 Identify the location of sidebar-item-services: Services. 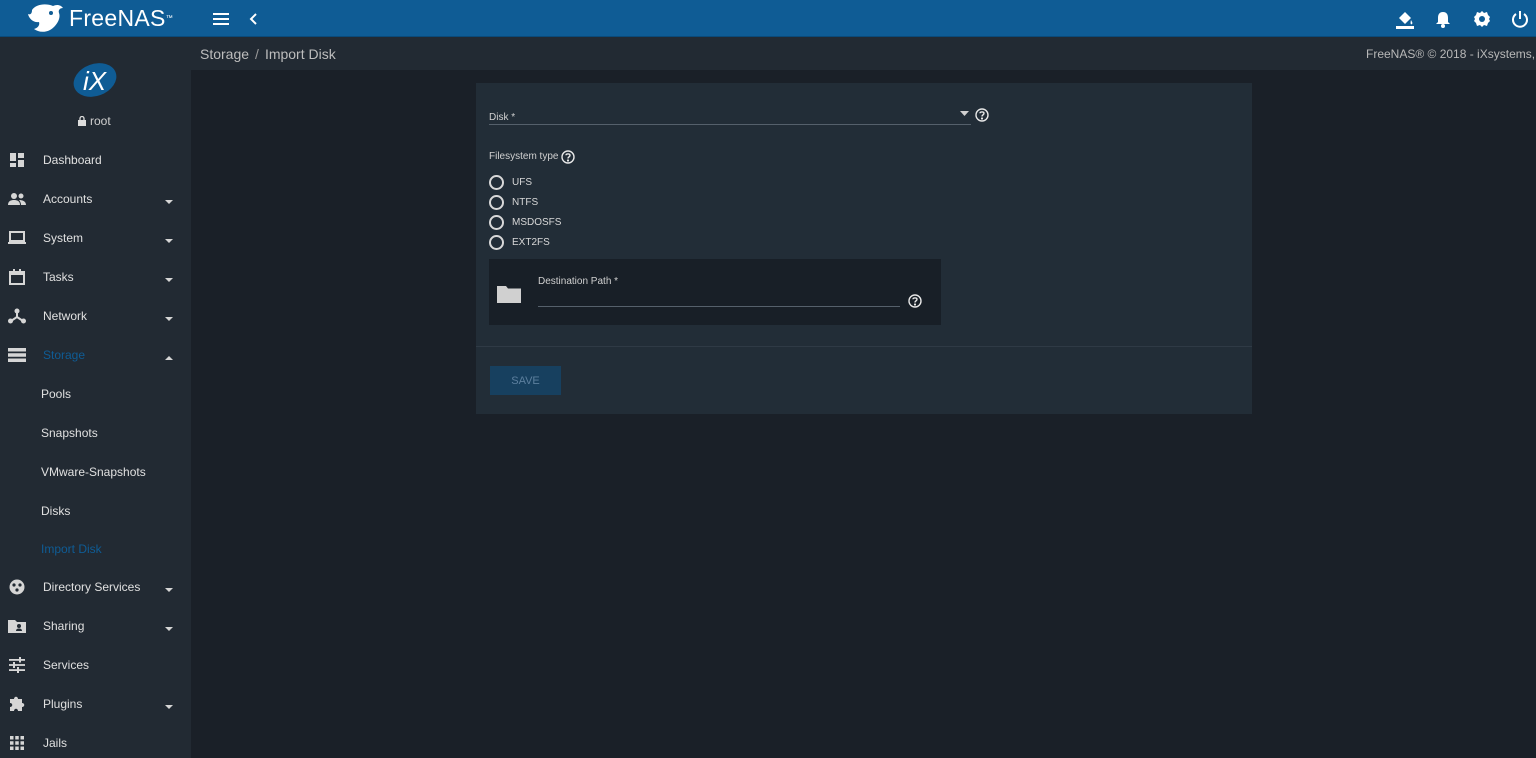
(95, 664).